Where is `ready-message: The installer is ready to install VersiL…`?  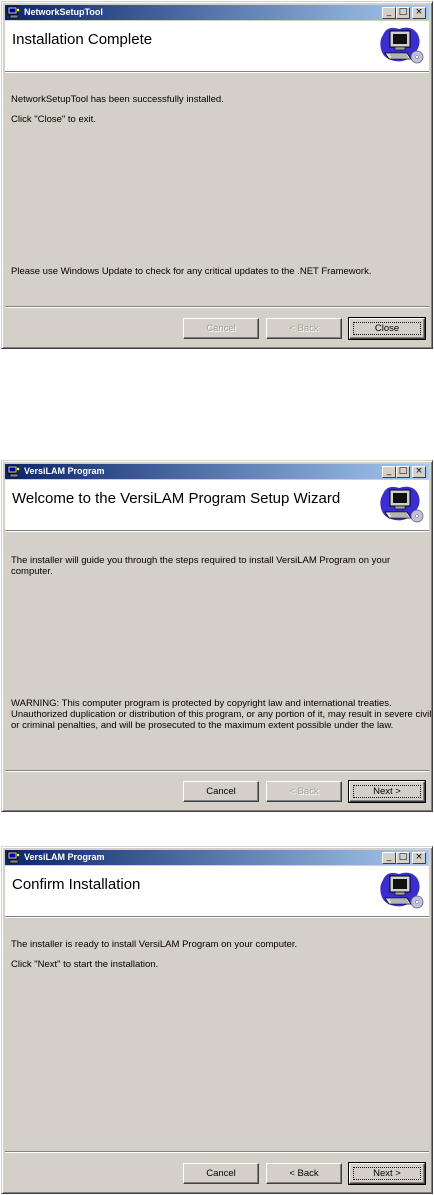 ready-message: The installer is ready to install VersiL… is located at coordinates (154, 944).